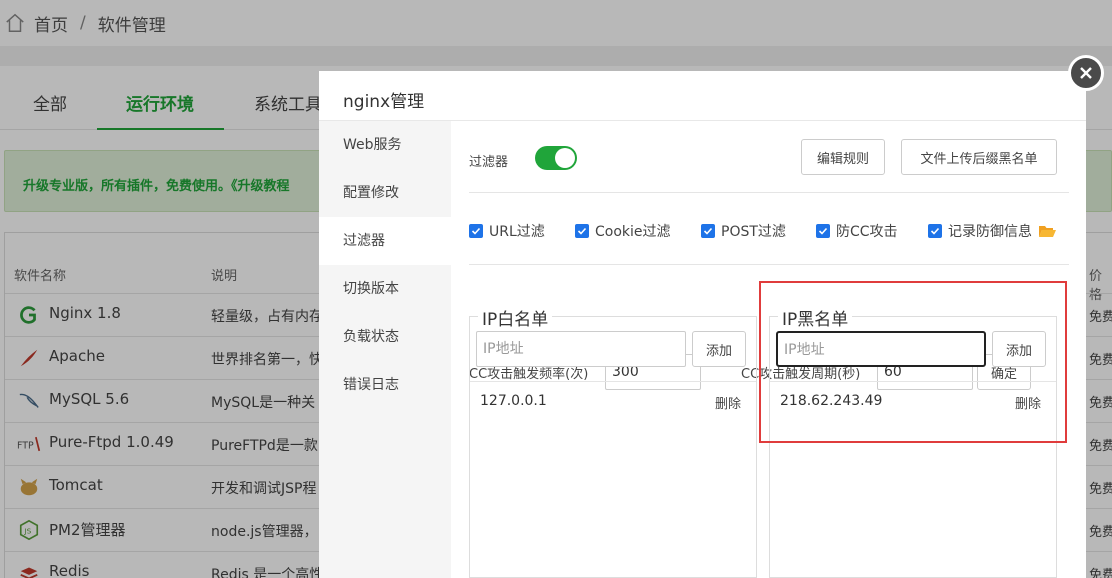 This screenshot has width=1112, height=578. Describe the element at coordinates (1047, 231) in the screenshot. I see `folder-open-icon` at that location.